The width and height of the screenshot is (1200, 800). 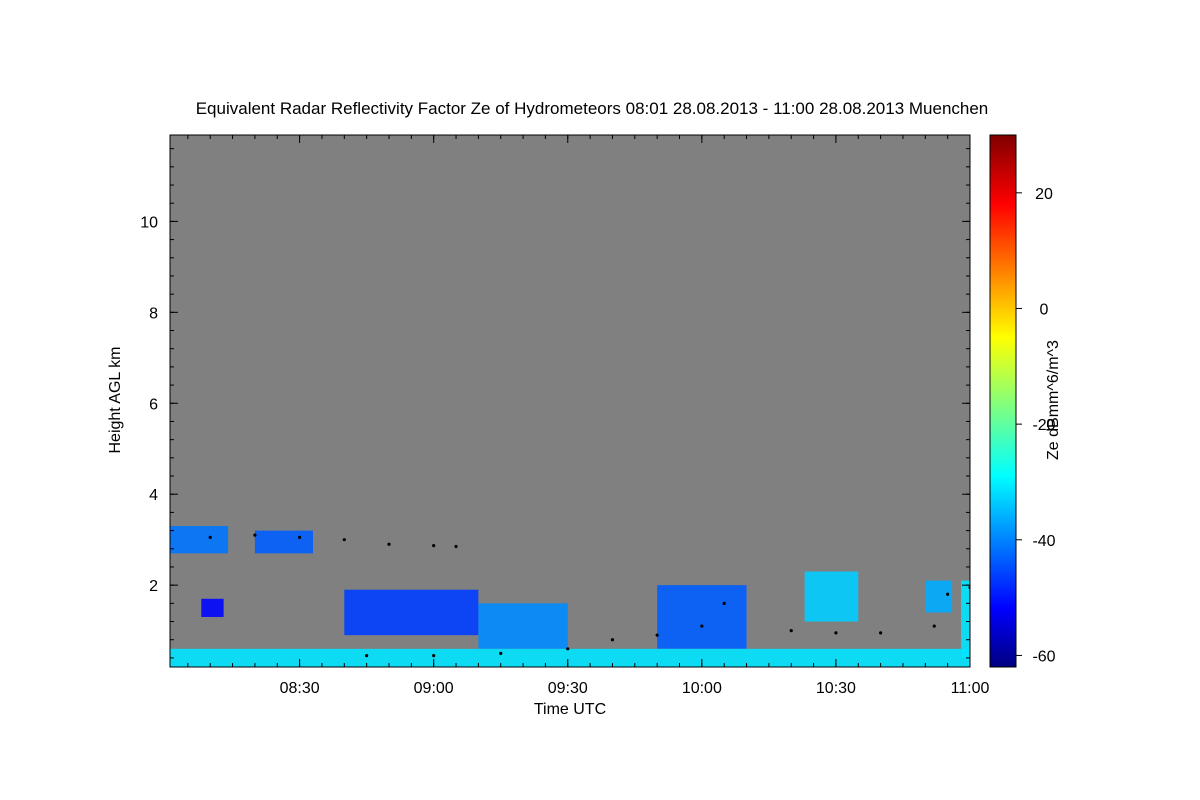 What do you see at coordinates (568, 688) in the screenshot?
I see `x-tick-label: 09:30` at bounding box center [568, 688].